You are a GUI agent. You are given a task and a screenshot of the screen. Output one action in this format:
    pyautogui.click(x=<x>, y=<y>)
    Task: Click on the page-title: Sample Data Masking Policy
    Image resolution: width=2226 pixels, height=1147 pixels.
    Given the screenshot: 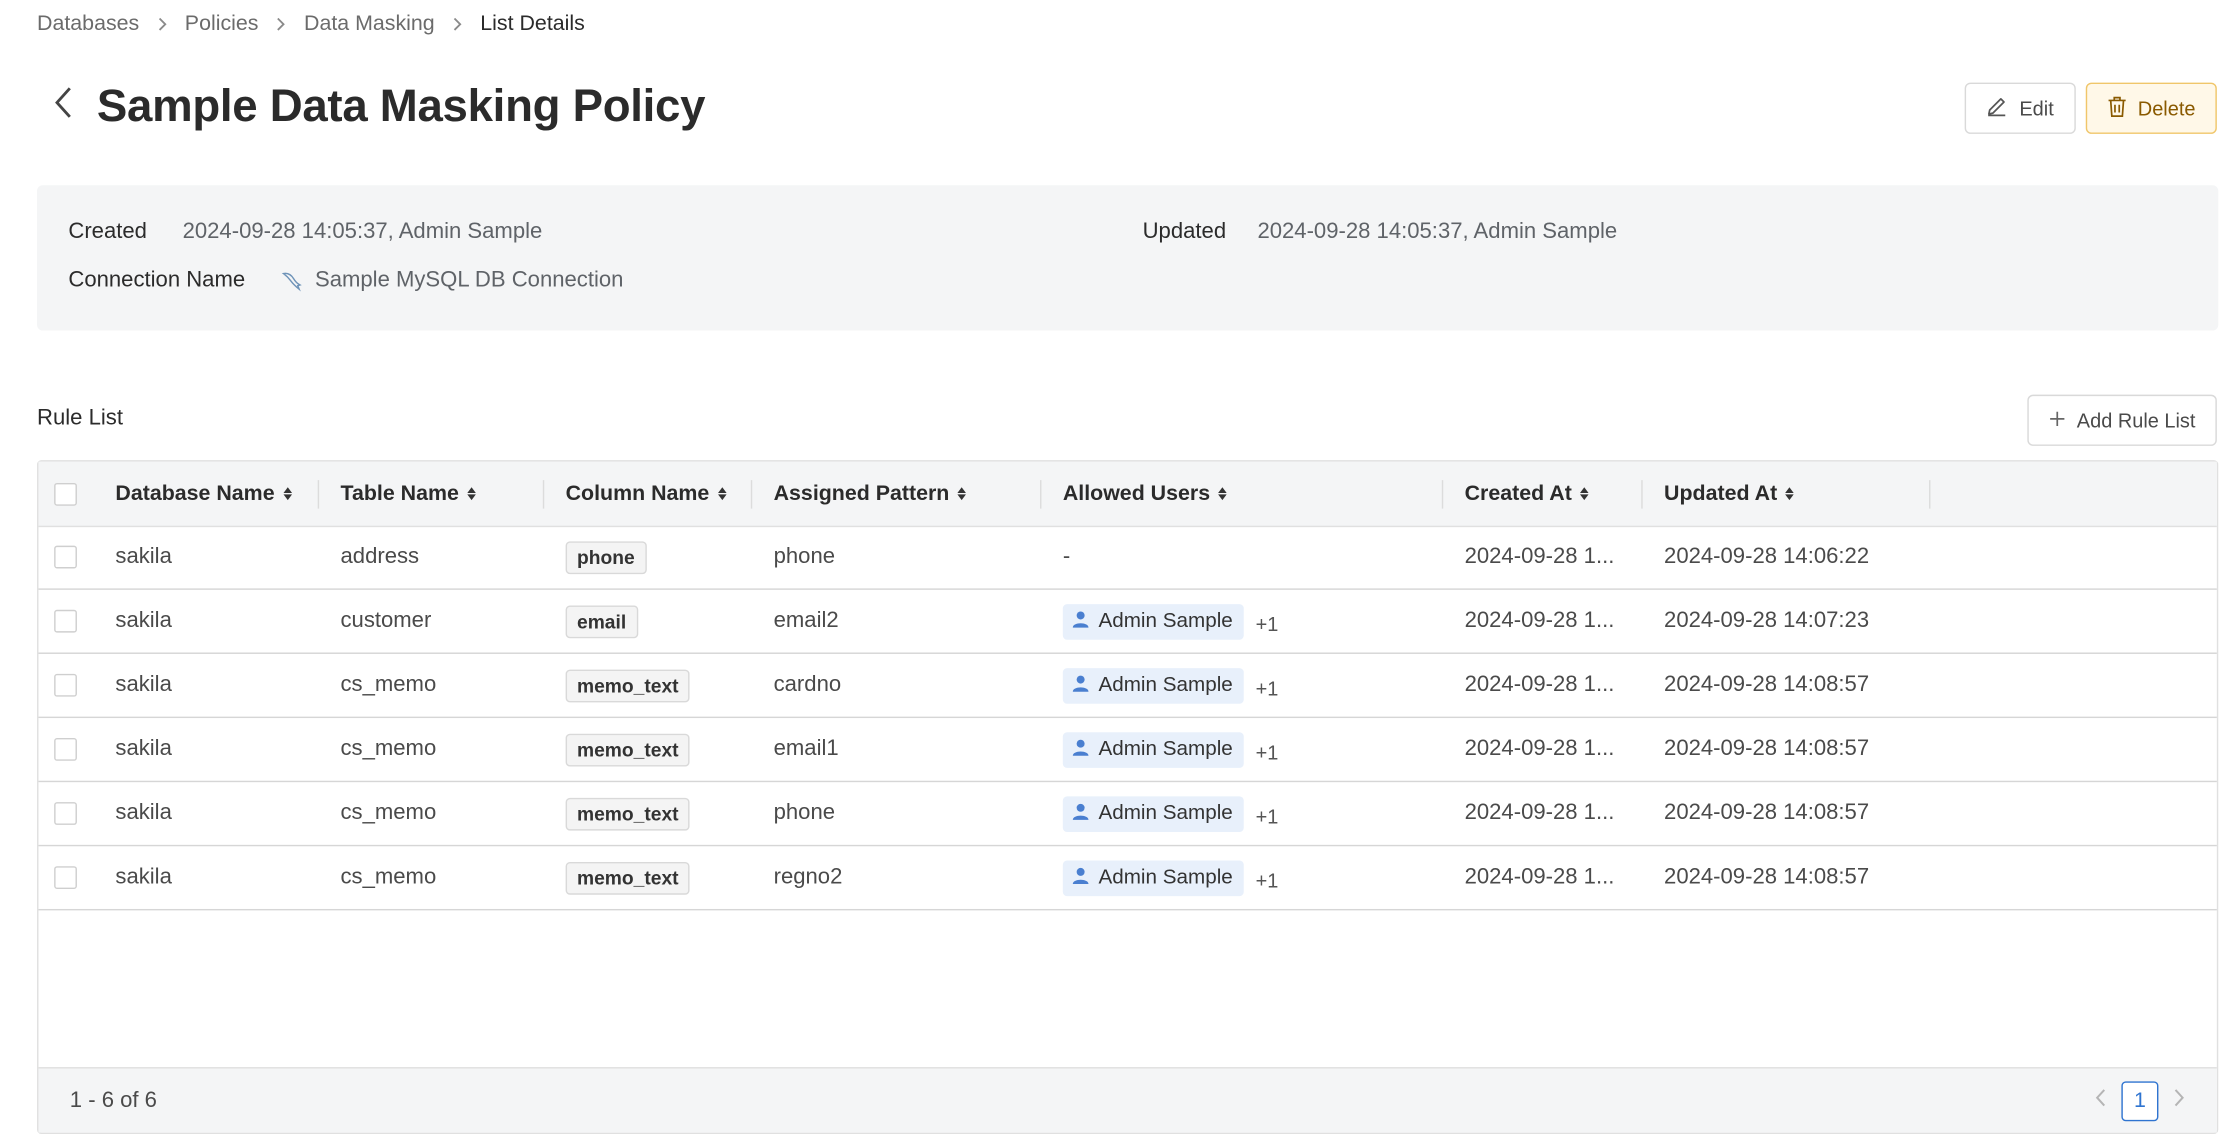 What is the action you would take?
    pyautogui.click(x=401, y=105)
    